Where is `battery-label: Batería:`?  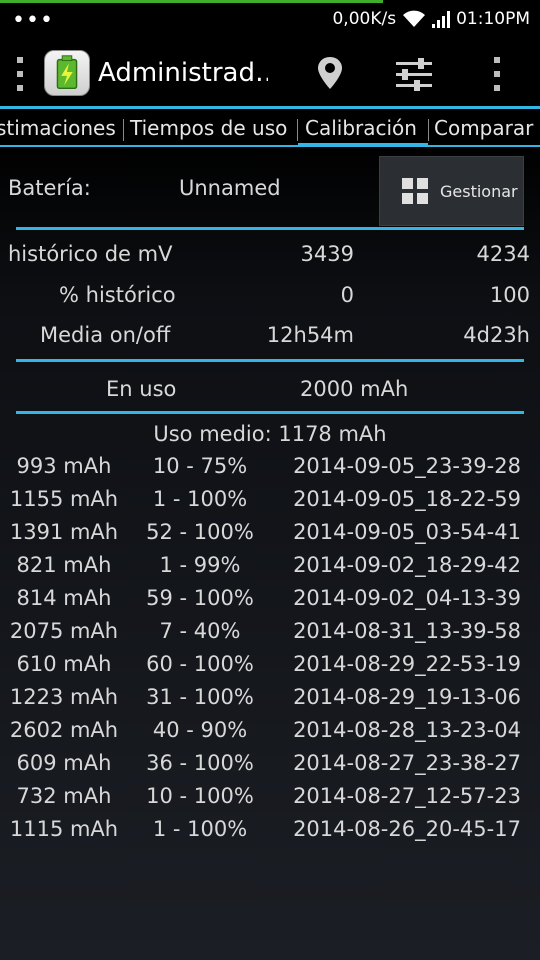 battery-label: Batería: is located at coordinates (49, 188).